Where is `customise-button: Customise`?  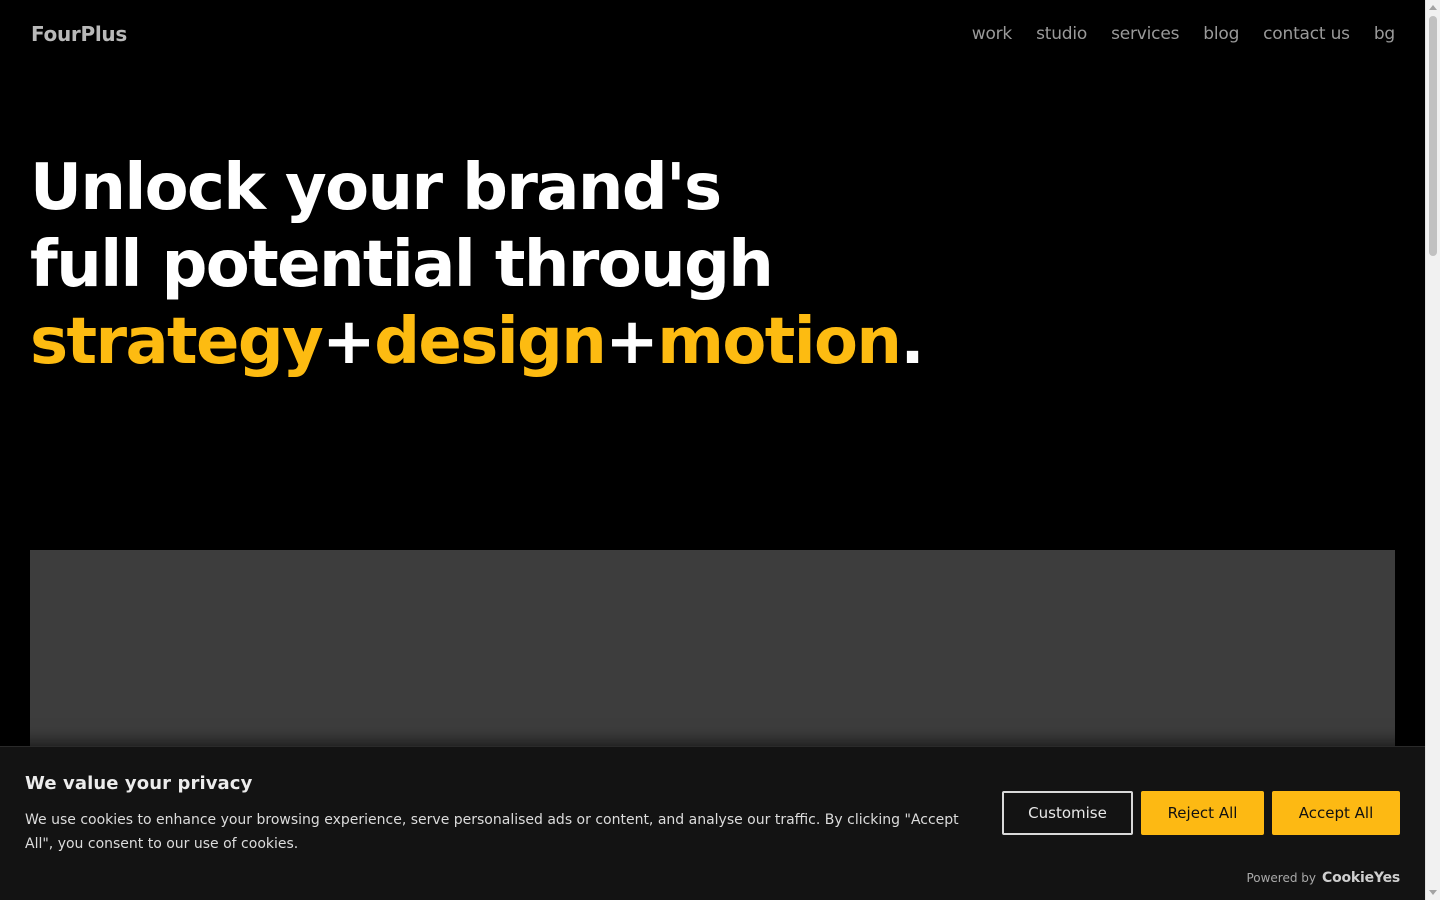
customise-button: Customise is located at coordinates (1067, 813).